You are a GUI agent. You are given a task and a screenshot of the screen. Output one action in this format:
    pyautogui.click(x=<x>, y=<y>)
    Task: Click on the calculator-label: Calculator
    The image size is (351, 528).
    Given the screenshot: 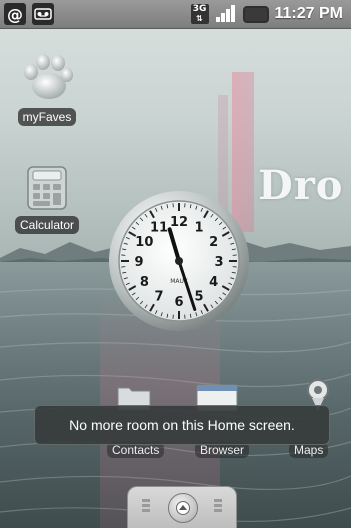 What is the action you would take?
    pyautogui.click(x=47, y=225)
    